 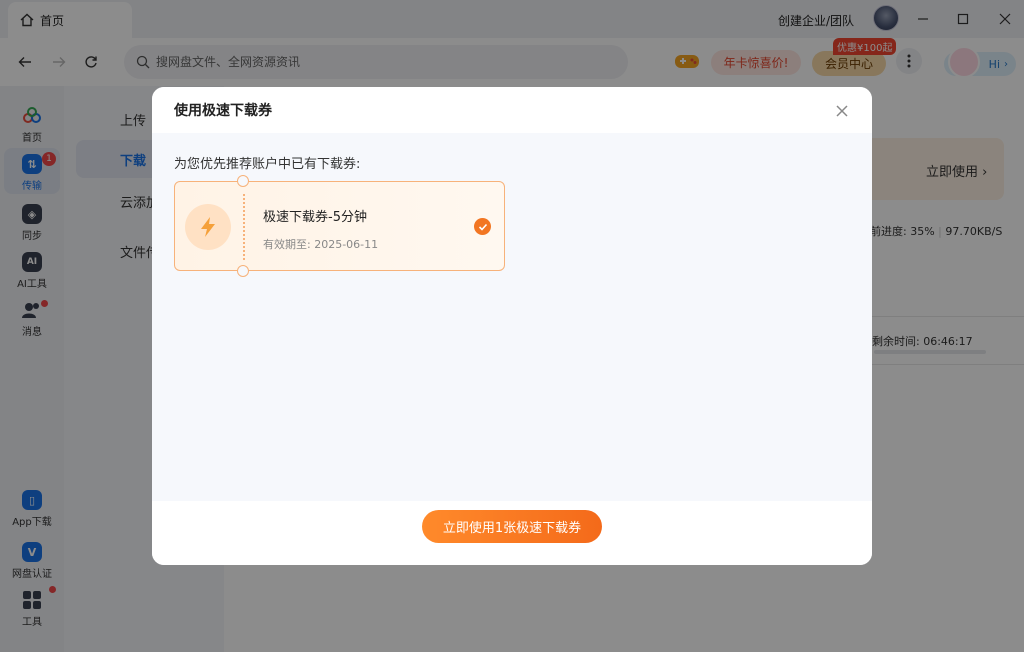 What do you see at coordinates (208, 227) in the screenshot?
I see `lightning-icon` at bounding box center [208, 227].